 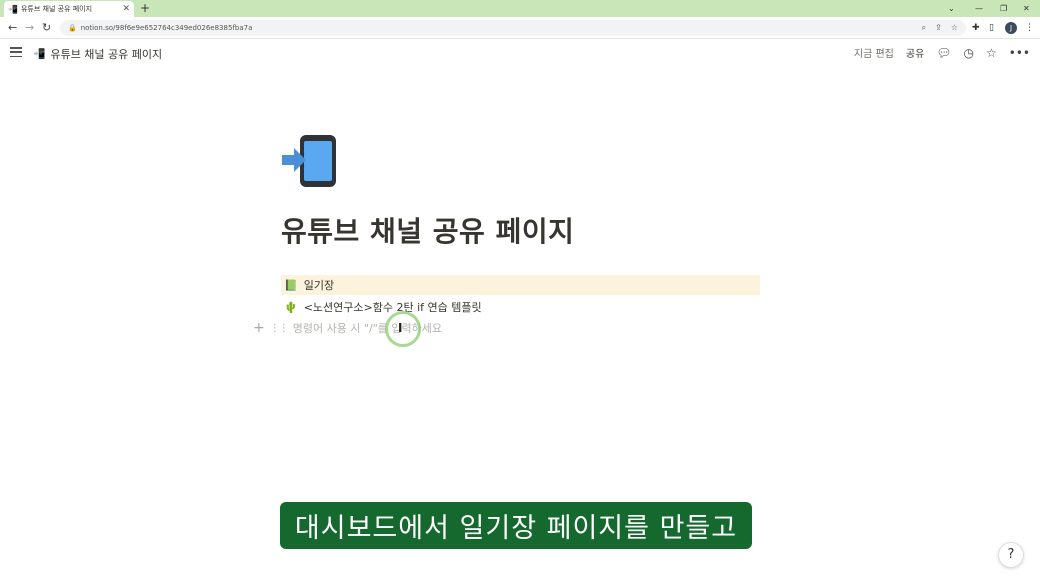 What do you see at coordinates (520, 54) in the screenshot?
I see `notion-topbar: 📲 유튜브 채널 공유 페이지 지금 편집 공유 💬︎ ◷ ☆ •••` at bounding box center [520, 54].